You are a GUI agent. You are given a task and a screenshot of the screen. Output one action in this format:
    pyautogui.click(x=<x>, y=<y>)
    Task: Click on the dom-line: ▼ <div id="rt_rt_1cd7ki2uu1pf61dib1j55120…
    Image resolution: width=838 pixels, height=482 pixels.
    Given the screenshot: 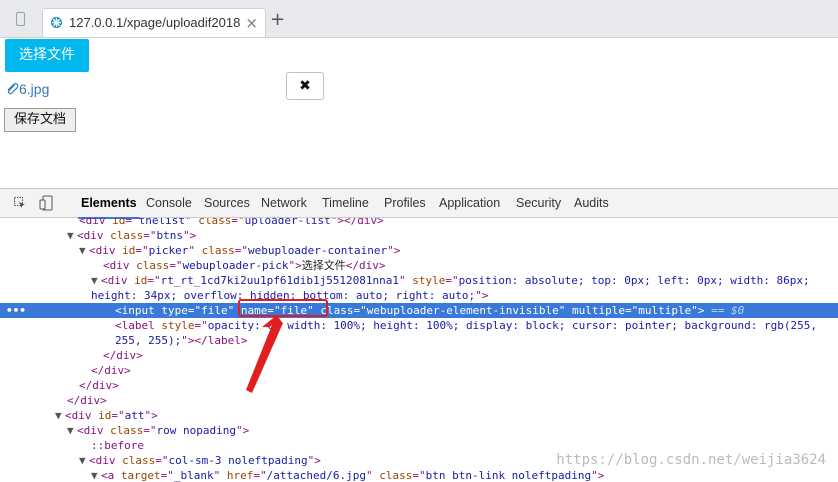 What is the action you would take?
    pyautogui.click(x=419, y=280)
    